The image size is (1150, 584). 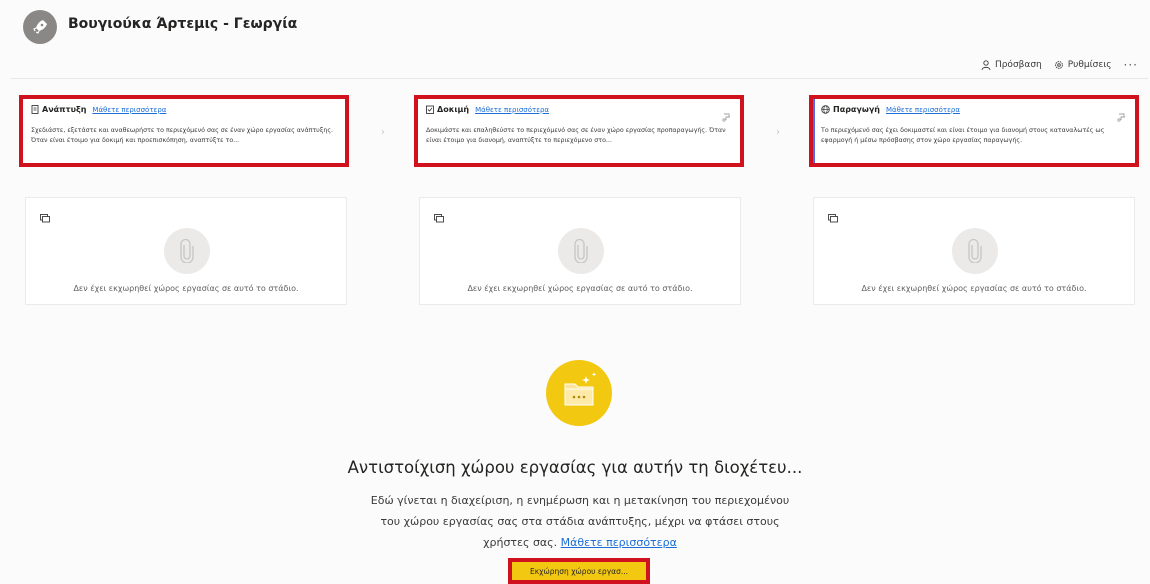 I want to click on person-icon, so click(x=986, y=65).